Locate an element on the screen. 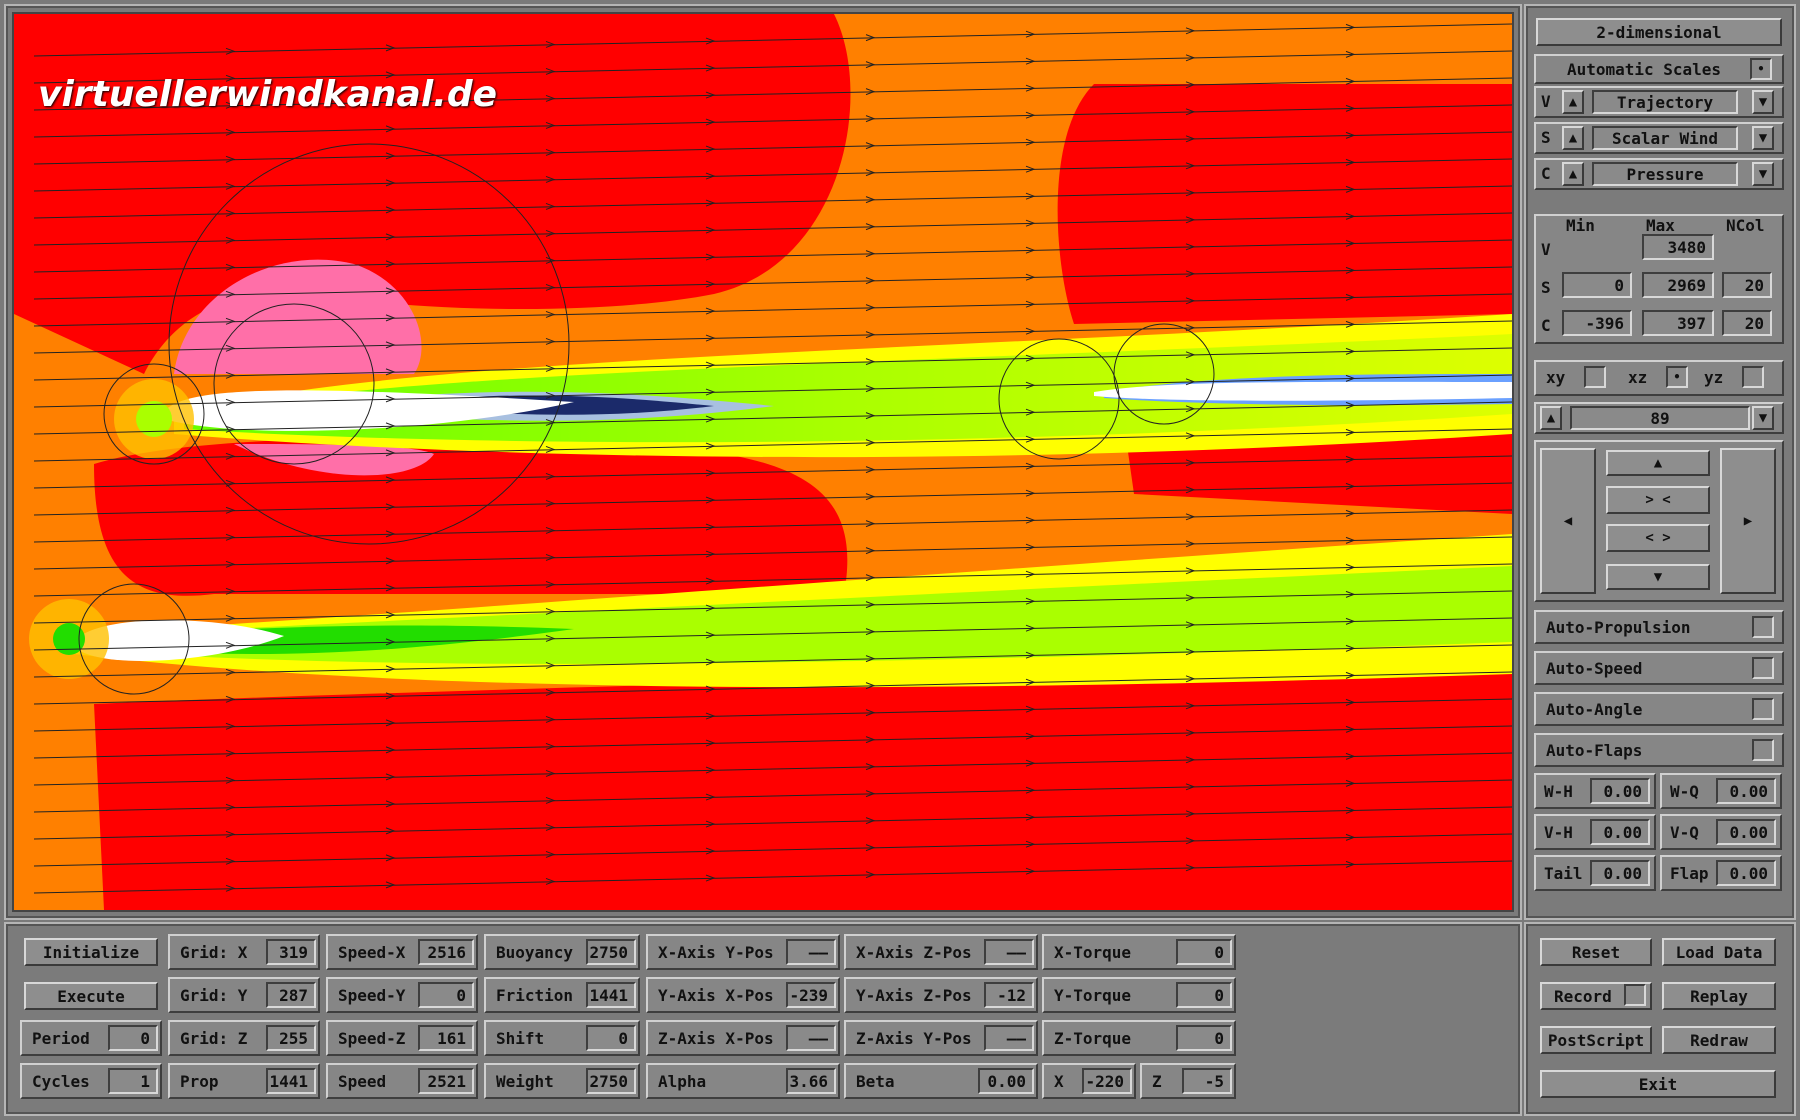 The image size is (1800, 1120). force-1-value: 1441 is located at coordinates (611, 995).